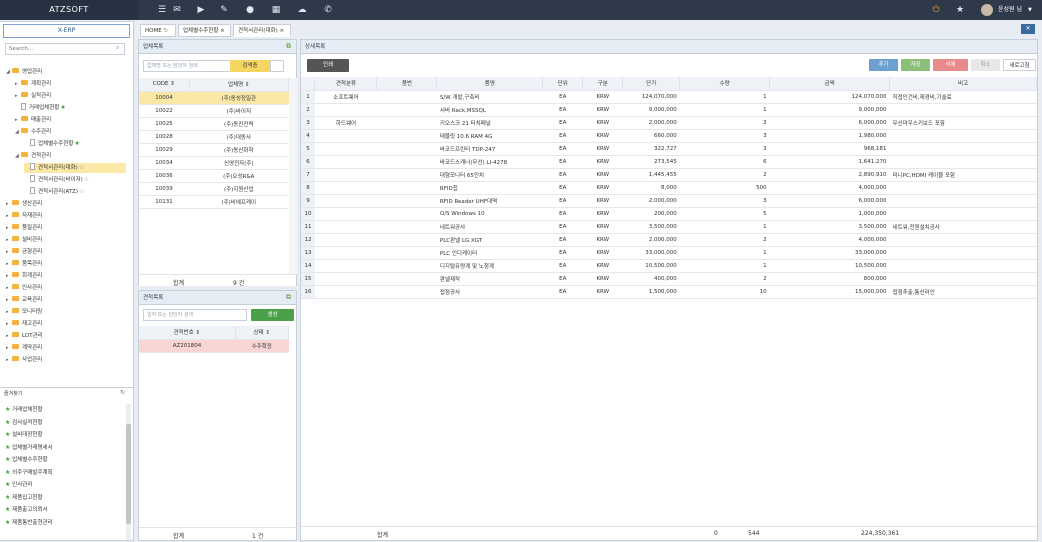  I want to click on table-row: 2 서버 Rack,MSSQL EA KRW 9,000,000 1 9,000,000, so click(669, 110).